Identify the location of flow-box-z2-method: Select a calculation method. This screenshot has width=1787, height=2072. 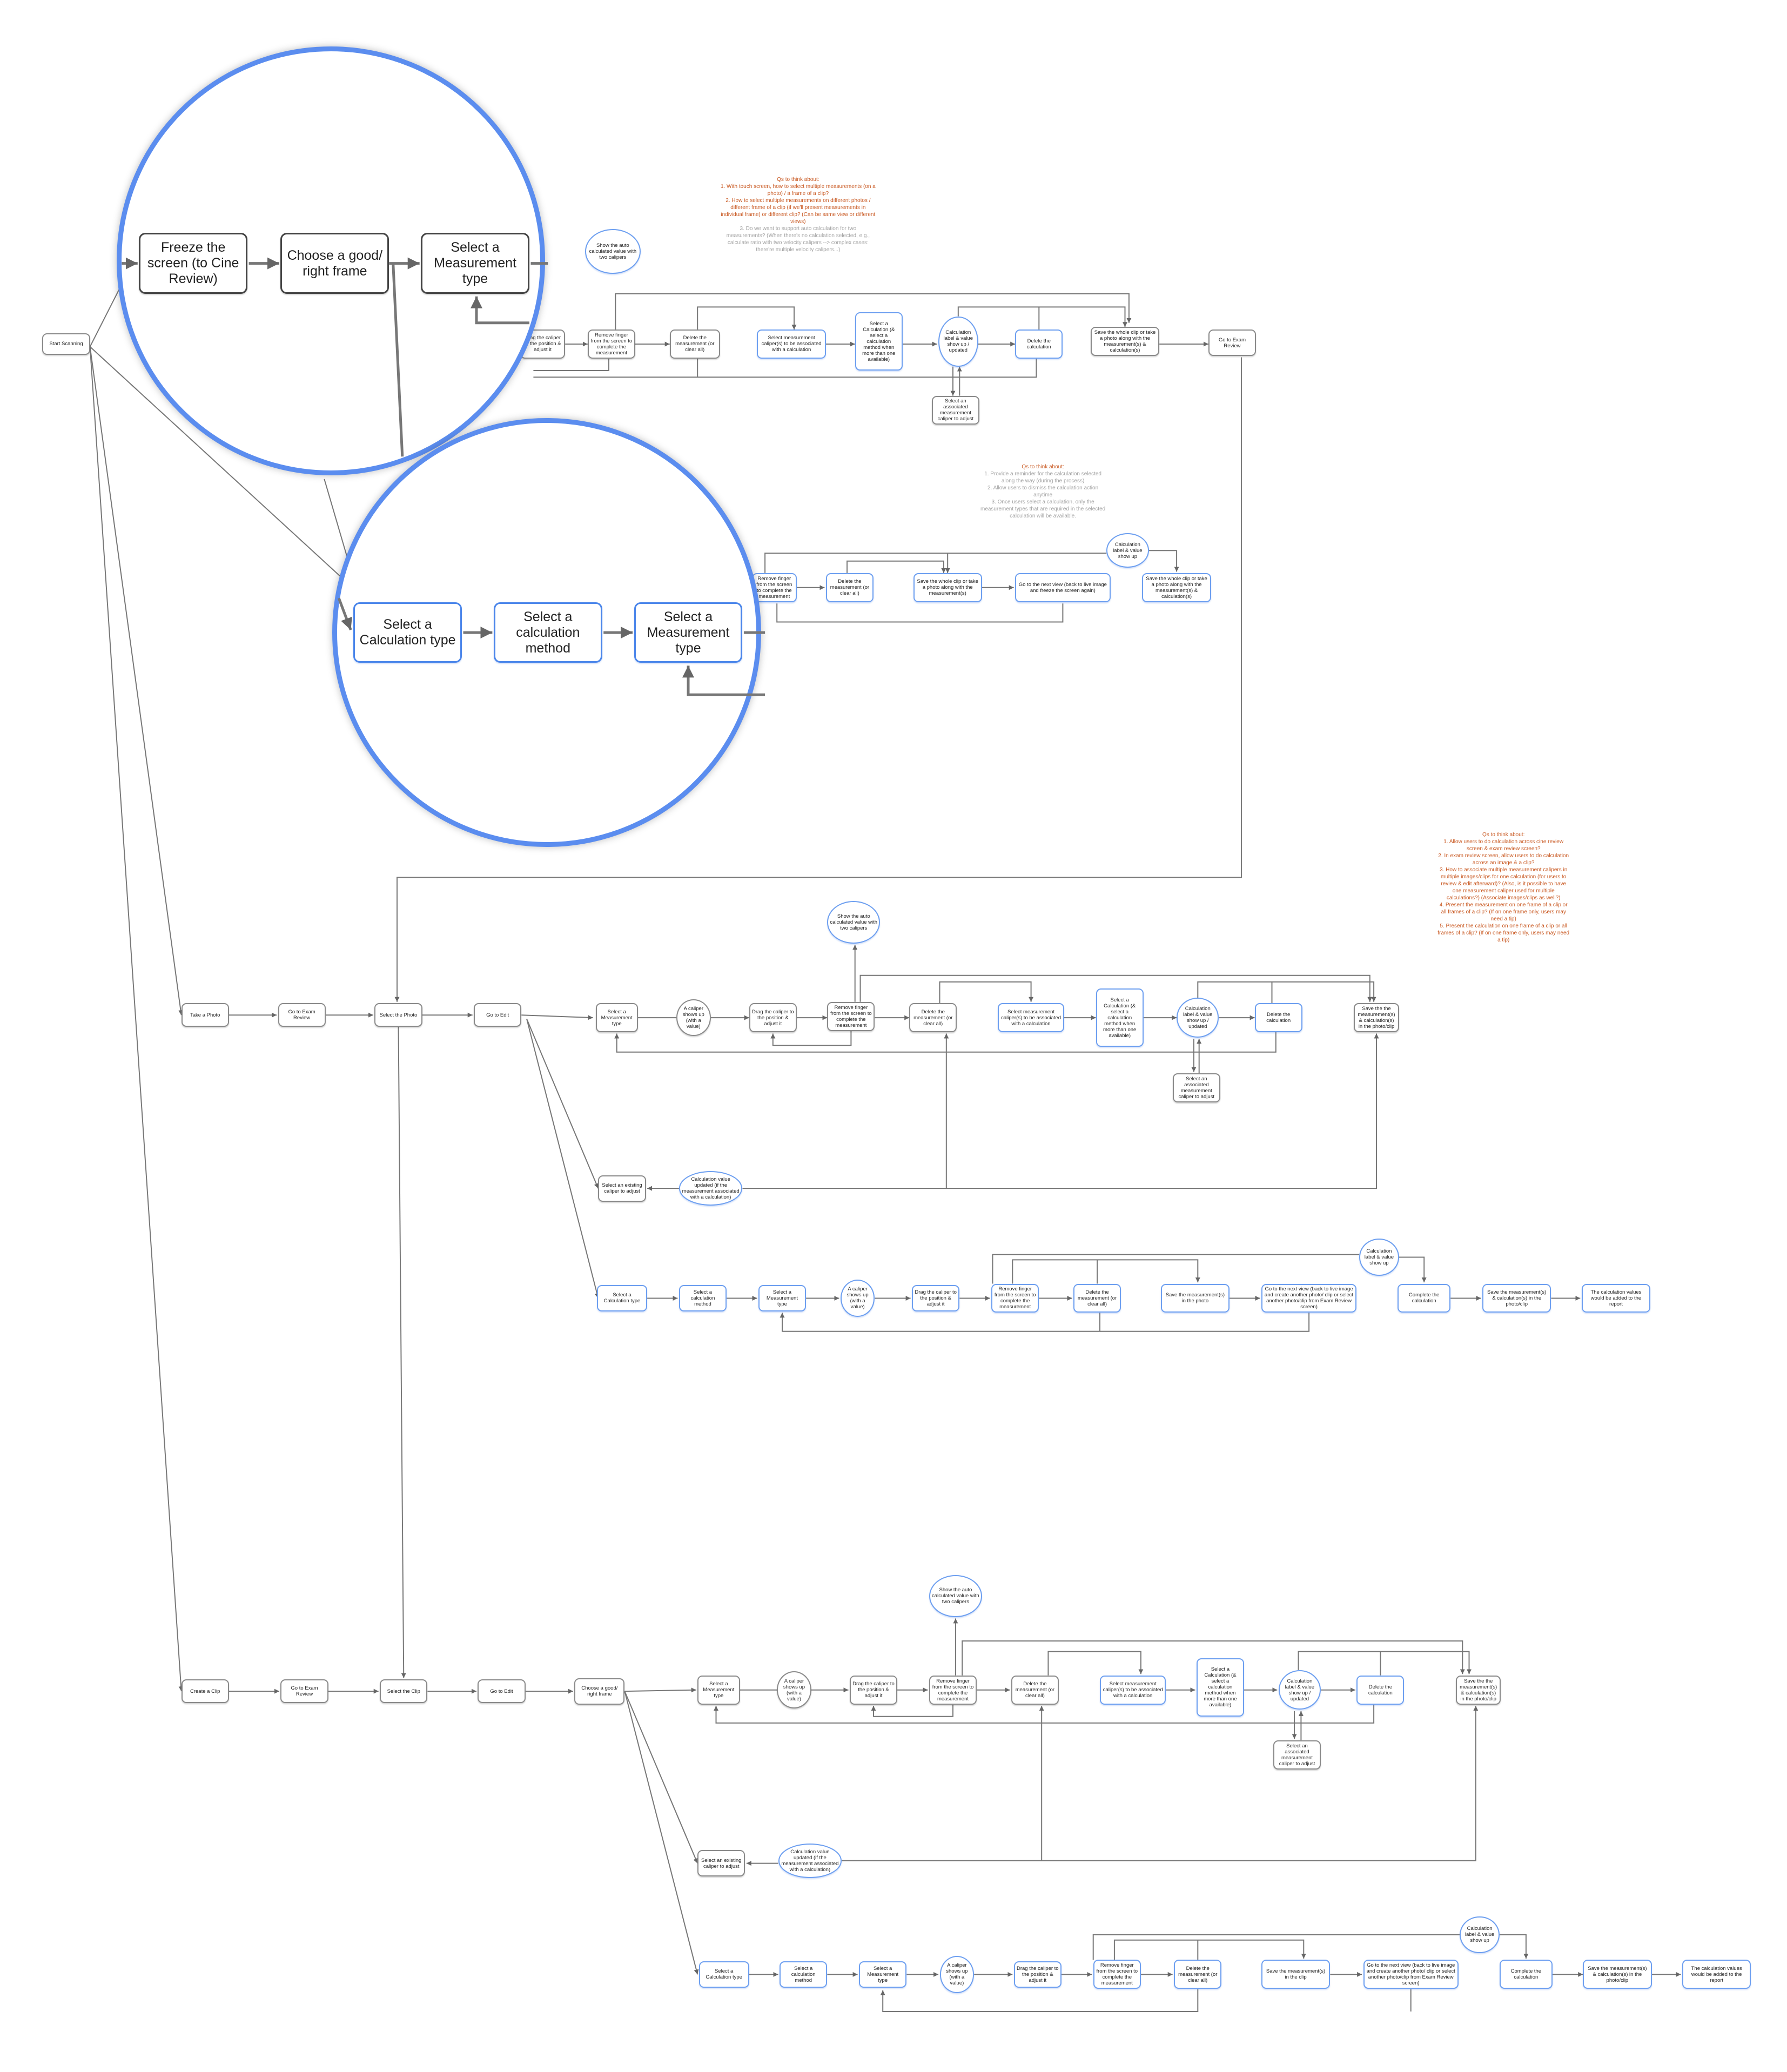
(547, 632).